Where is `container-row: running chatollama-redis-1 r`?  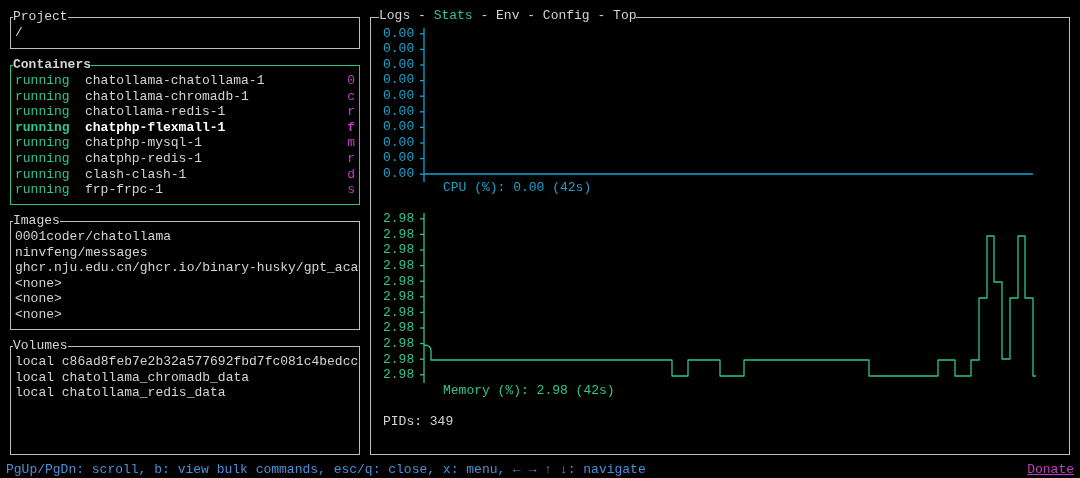
container-row: running chatollama-redis-1 r is located at coordinates (185, 112).